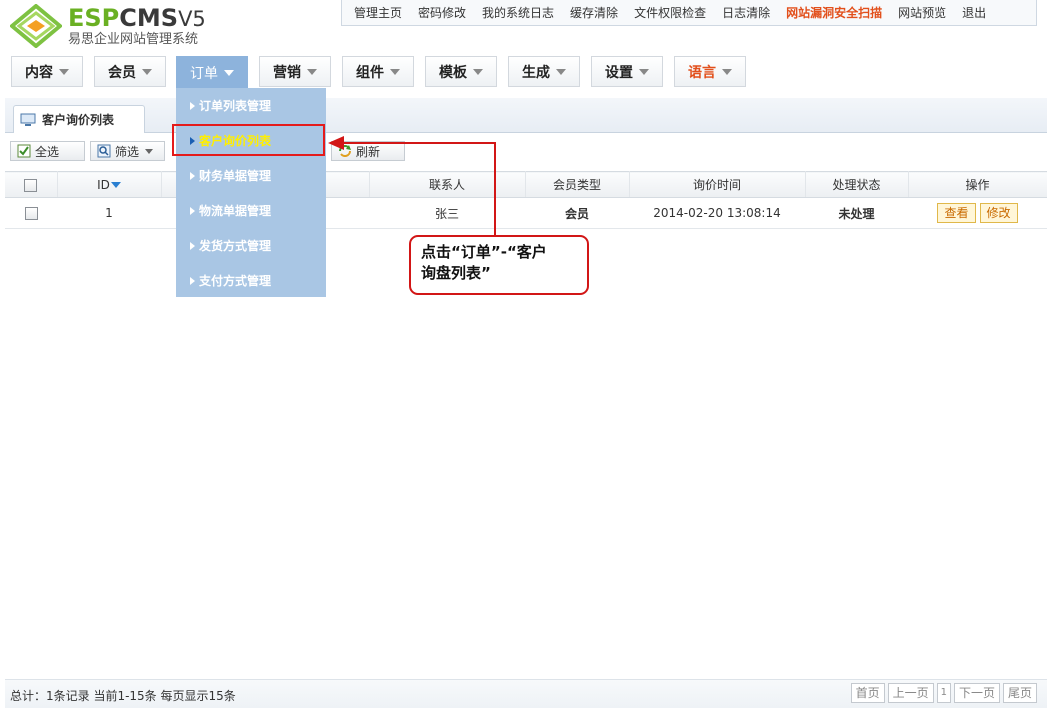 The width and height of the screenshot is (1047, 712). I want to click on toolbar: 全选 筛选 刷新, so click(526, 152).